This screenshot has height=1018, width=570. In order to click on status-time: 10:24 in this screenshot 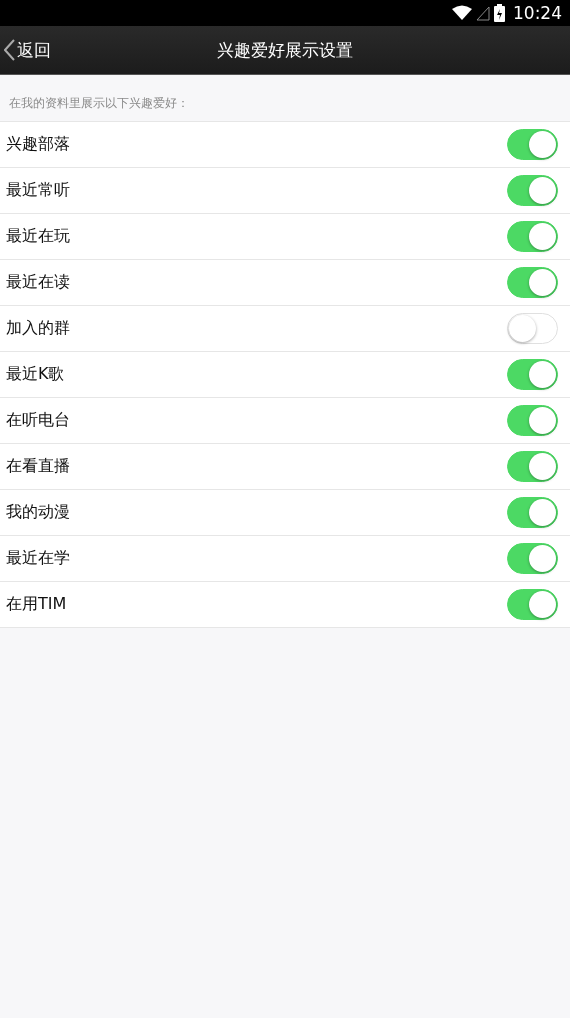, I will do `click(537, 13)`.